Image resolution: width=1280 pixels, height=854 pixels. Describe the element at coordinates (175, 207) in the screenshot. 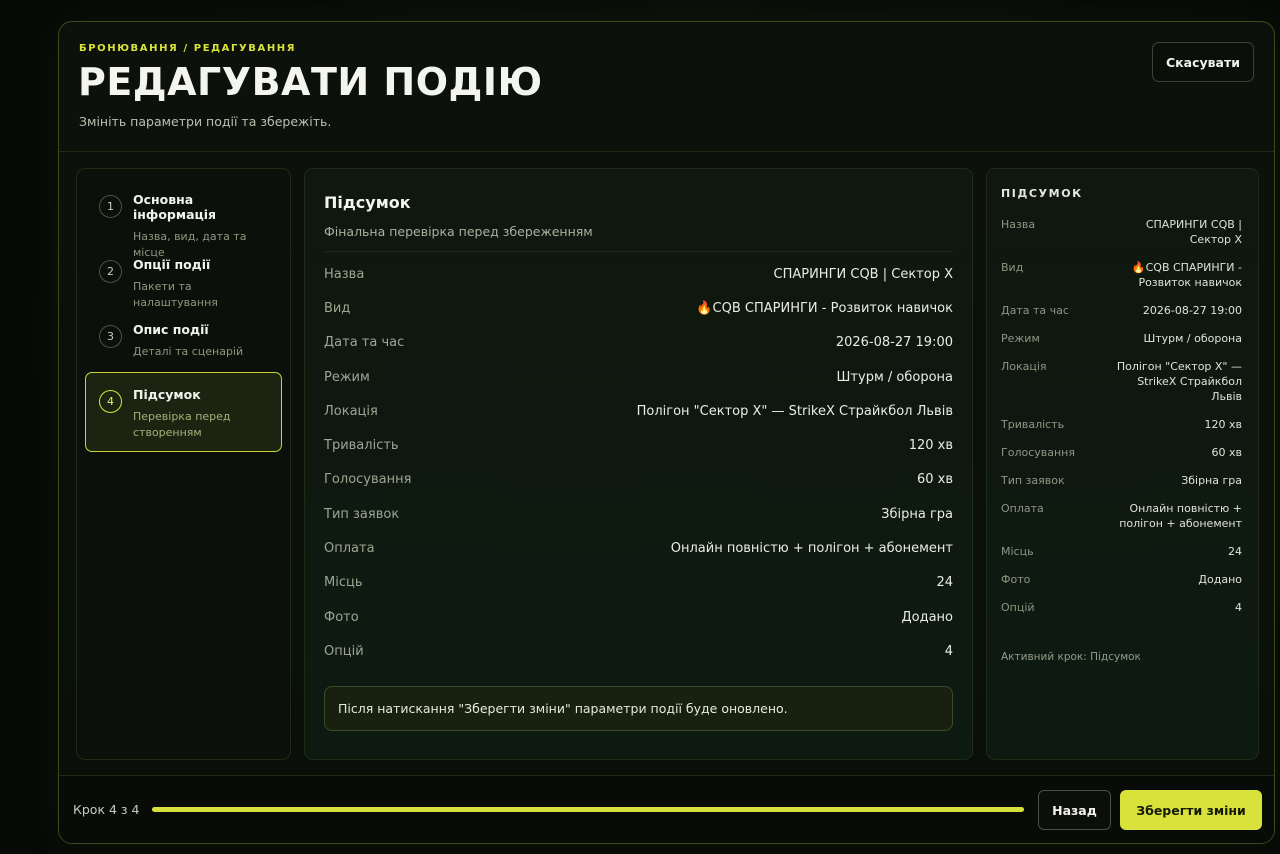

I see `step-title: Основна інформація` at that location.